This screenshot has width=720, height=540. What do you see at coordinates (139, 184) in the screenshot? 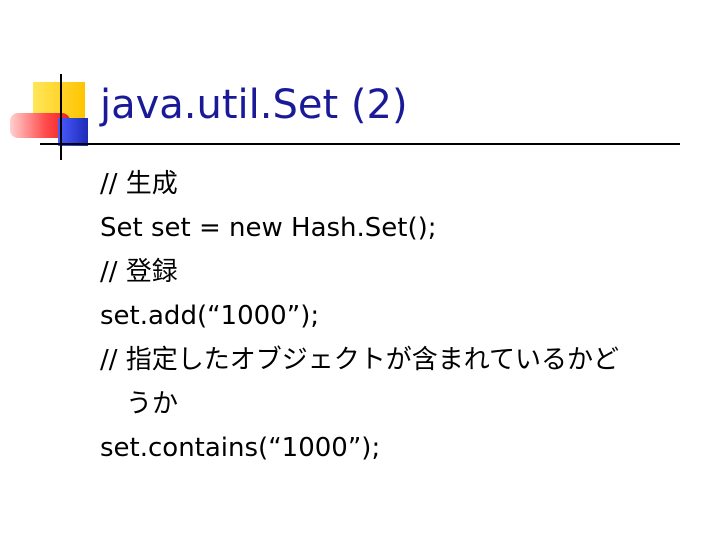
I see `code-comment-create: // 生成` at bounding box center [139, 184].